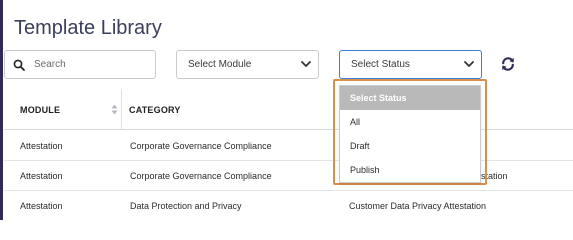 The image size is (573, 240). What do you see at coordinates (220, 64) in the screenshot?
I see `module-select-value: Select Module` at bounding box center [220, 64].